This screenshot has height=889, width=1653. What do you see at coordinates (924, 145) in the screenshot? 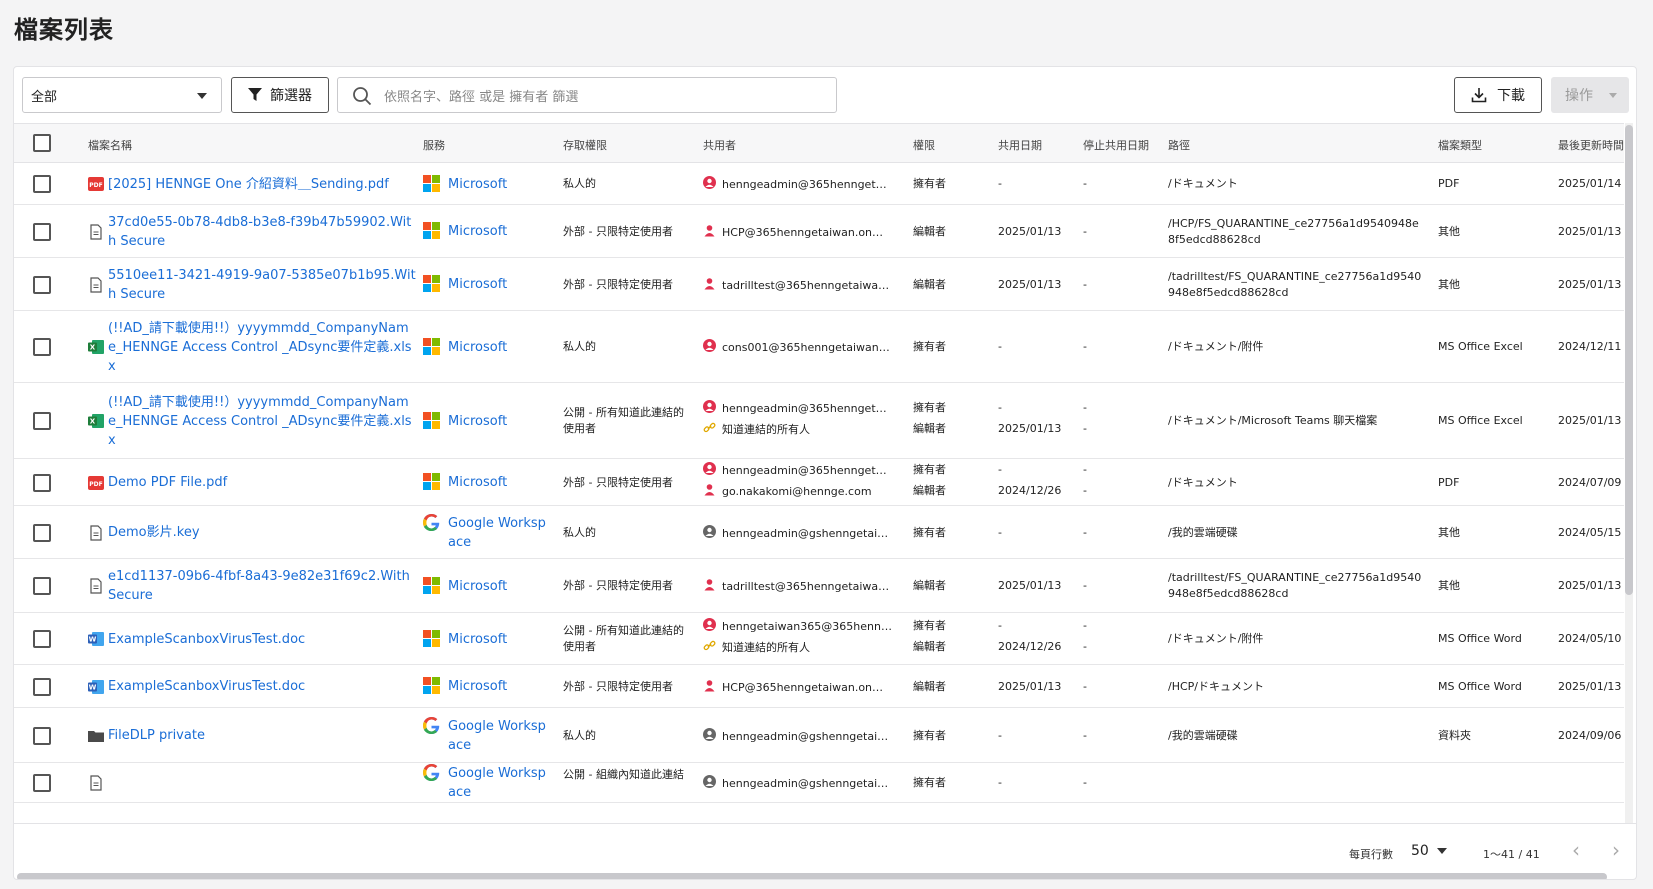
I see `column-header-permission: 權限` at bounding box center [924, 145].